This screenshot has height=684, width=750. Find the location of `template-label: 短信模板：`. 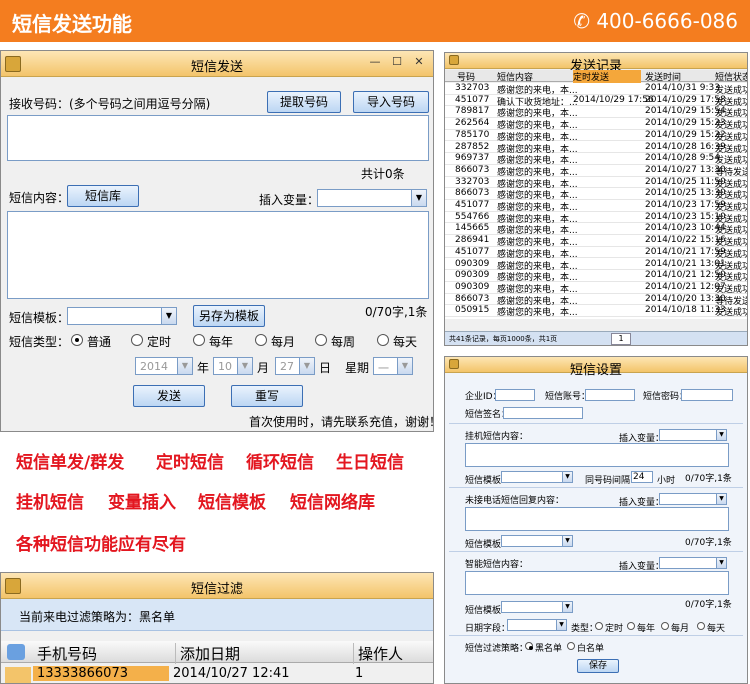

template-label: 短信模板： is located at coordinates (39, 318).